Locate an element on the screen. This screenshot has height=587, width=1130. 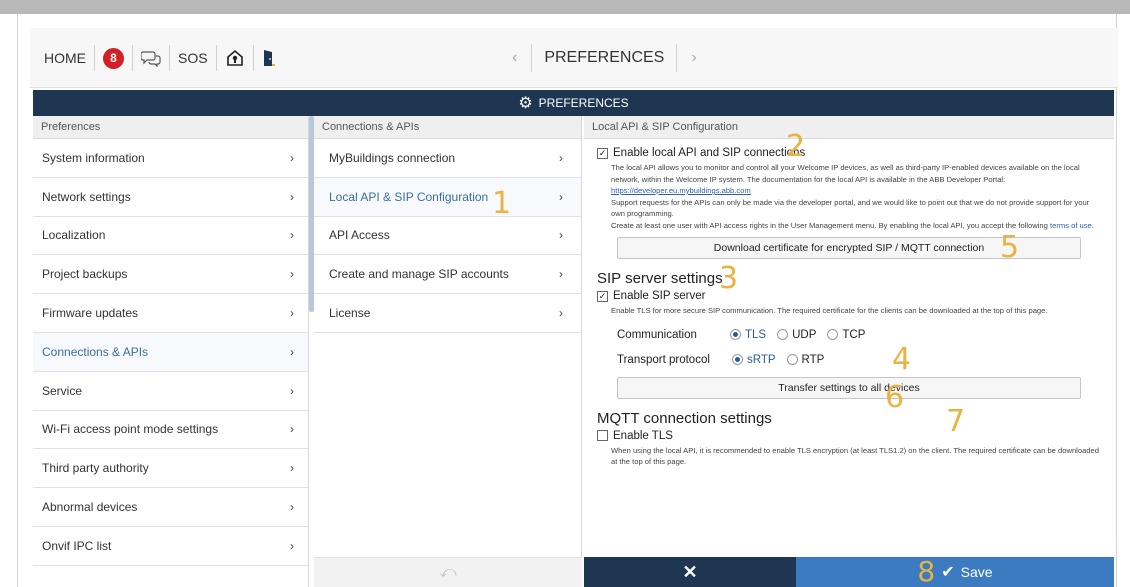
door-button is located at coordinates (269, 58).